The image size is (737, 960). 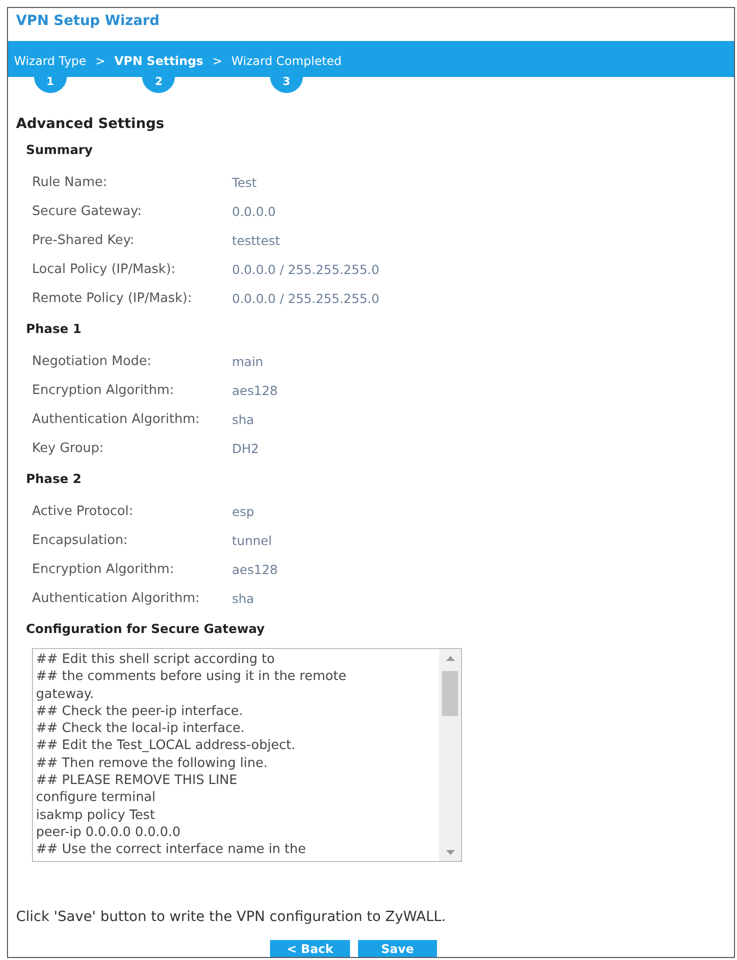 What do you see at coordinates (450, 755) in the screenshot?
I see `scrollbar` at bounding box center [450, 755].